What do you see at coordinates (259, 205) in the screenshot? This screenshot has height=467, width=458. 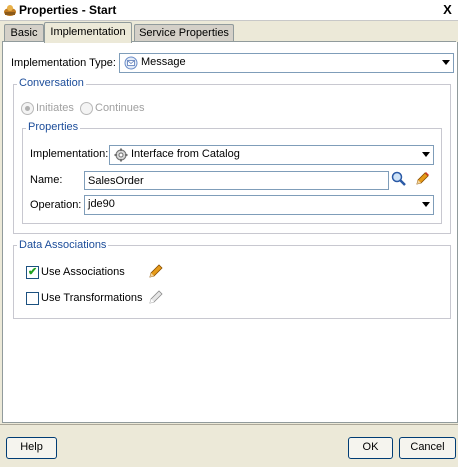 I see `operation-select: jde90` at bounding box center [259, 205].